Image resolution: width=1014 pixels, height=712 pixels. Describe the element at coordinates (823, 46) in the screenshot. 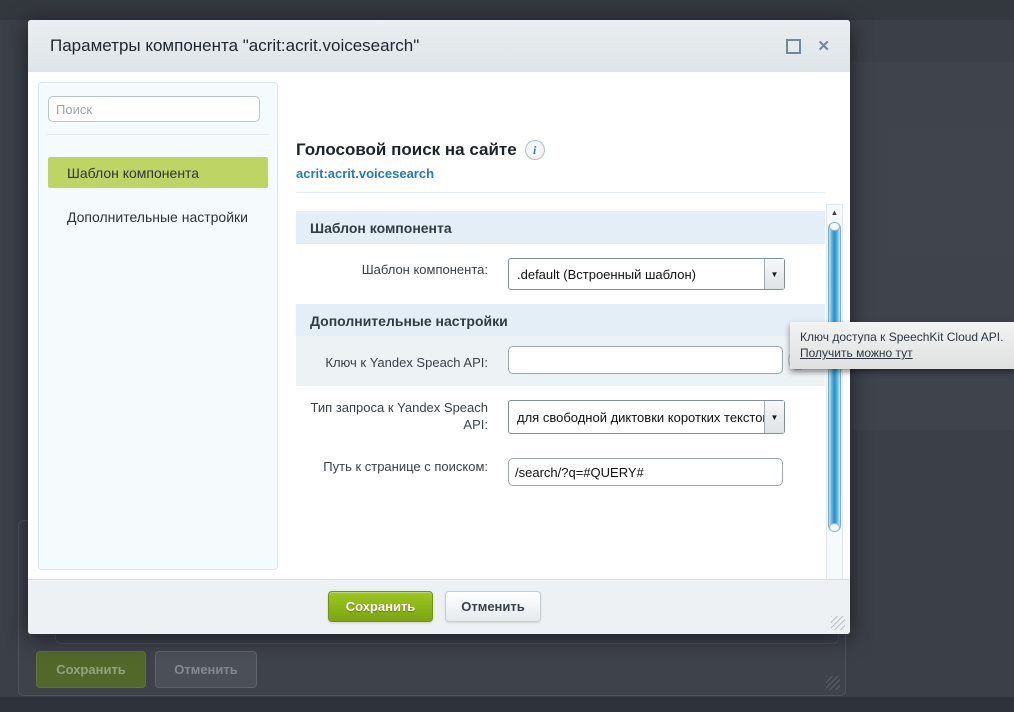

I see `close-icon: ✕` at that location.